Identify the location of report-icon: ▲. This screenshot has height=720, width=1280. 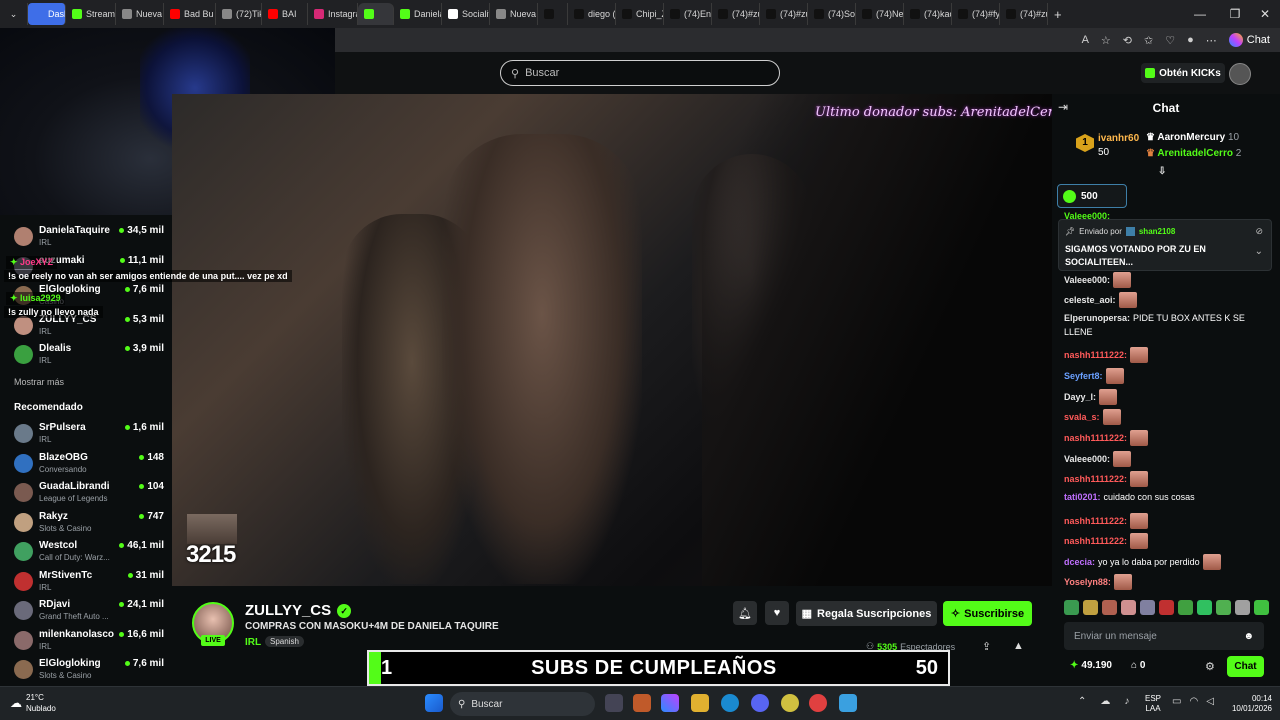
(1018, 646).